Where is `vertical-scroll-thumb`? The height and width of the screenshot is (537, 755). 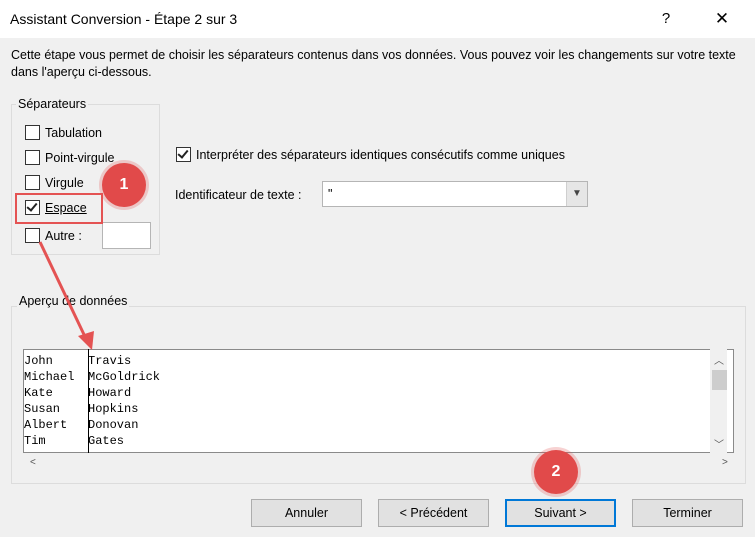 vertical-scroll-thumb is located at coordinates (719, 380).